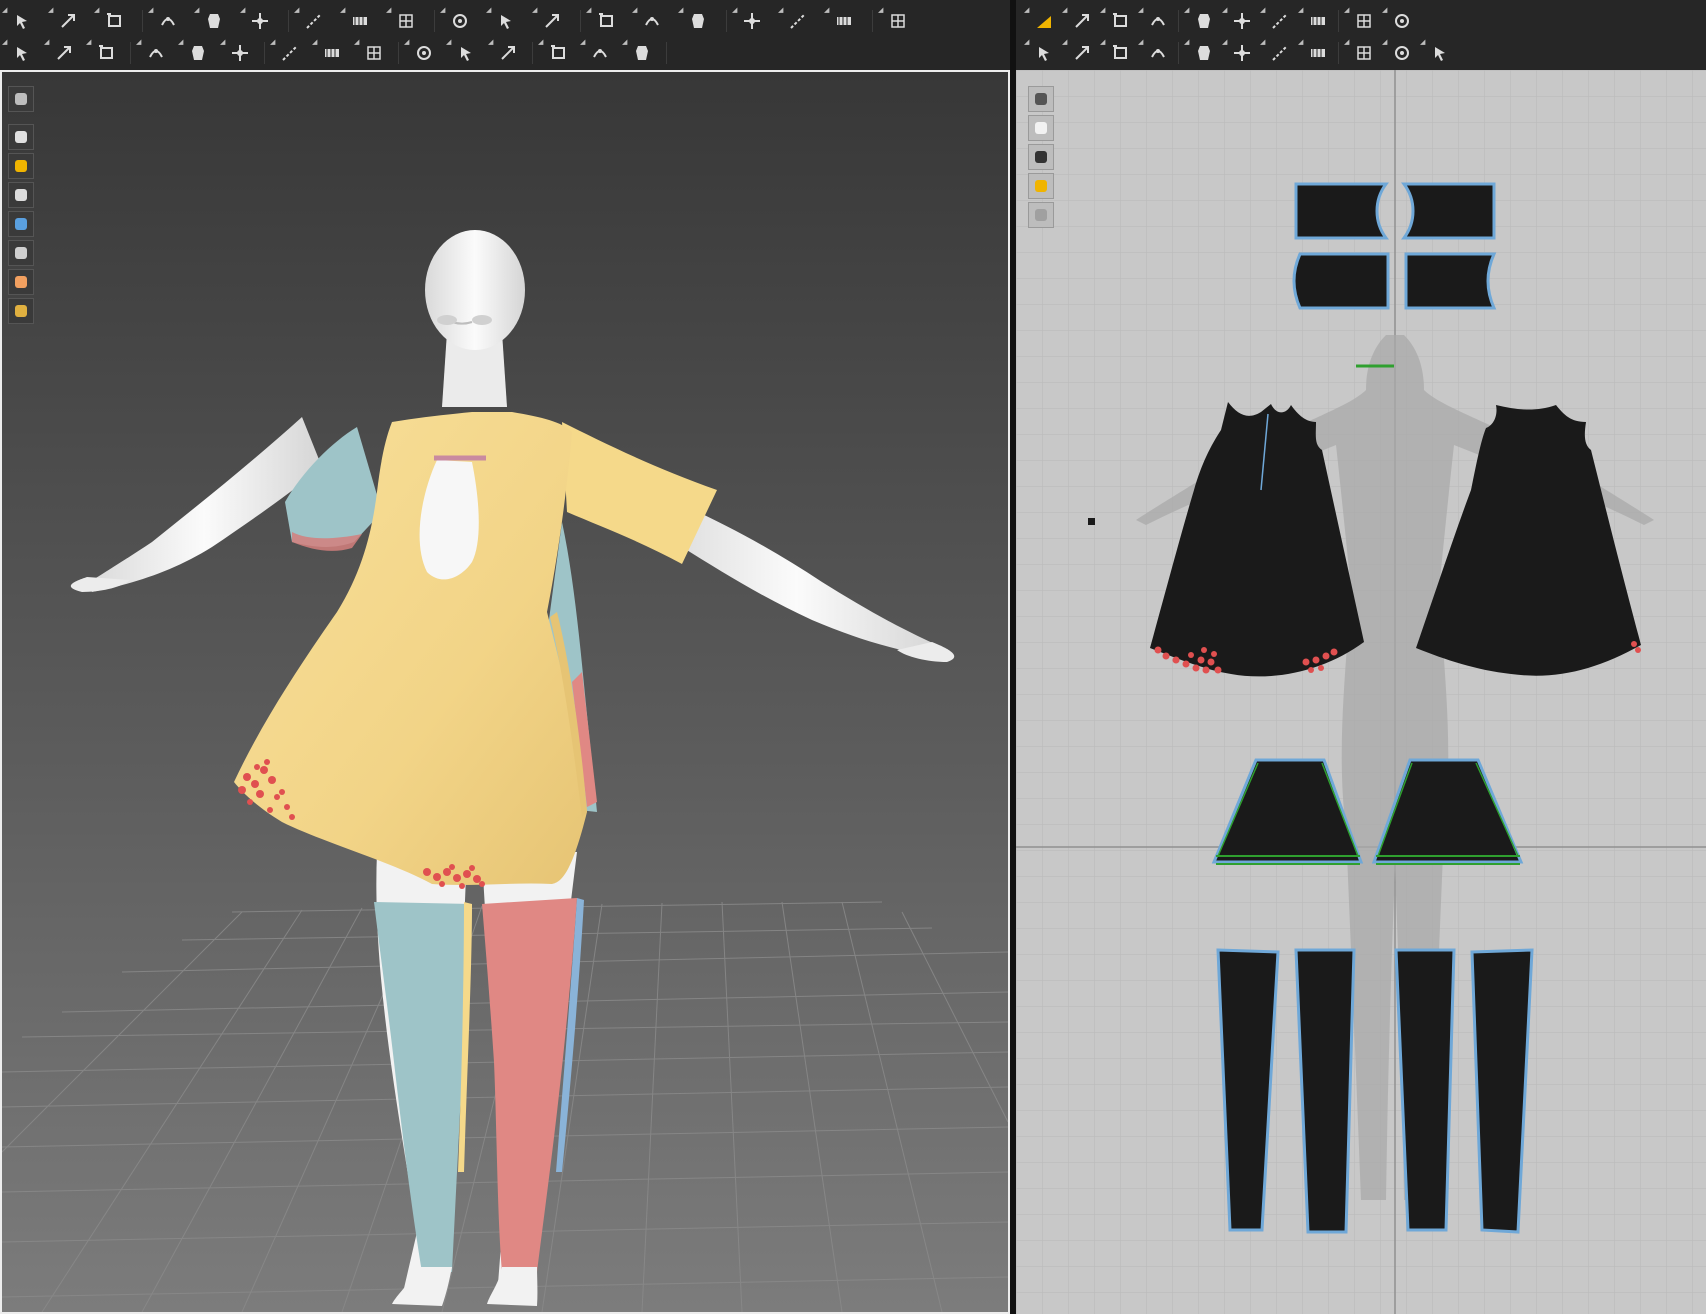 This screenshot has height=1314, width=1706. Describe the element at coordinates (1044, 53) in the screenshot. I see `segment-sew-2d-icon` at that location.